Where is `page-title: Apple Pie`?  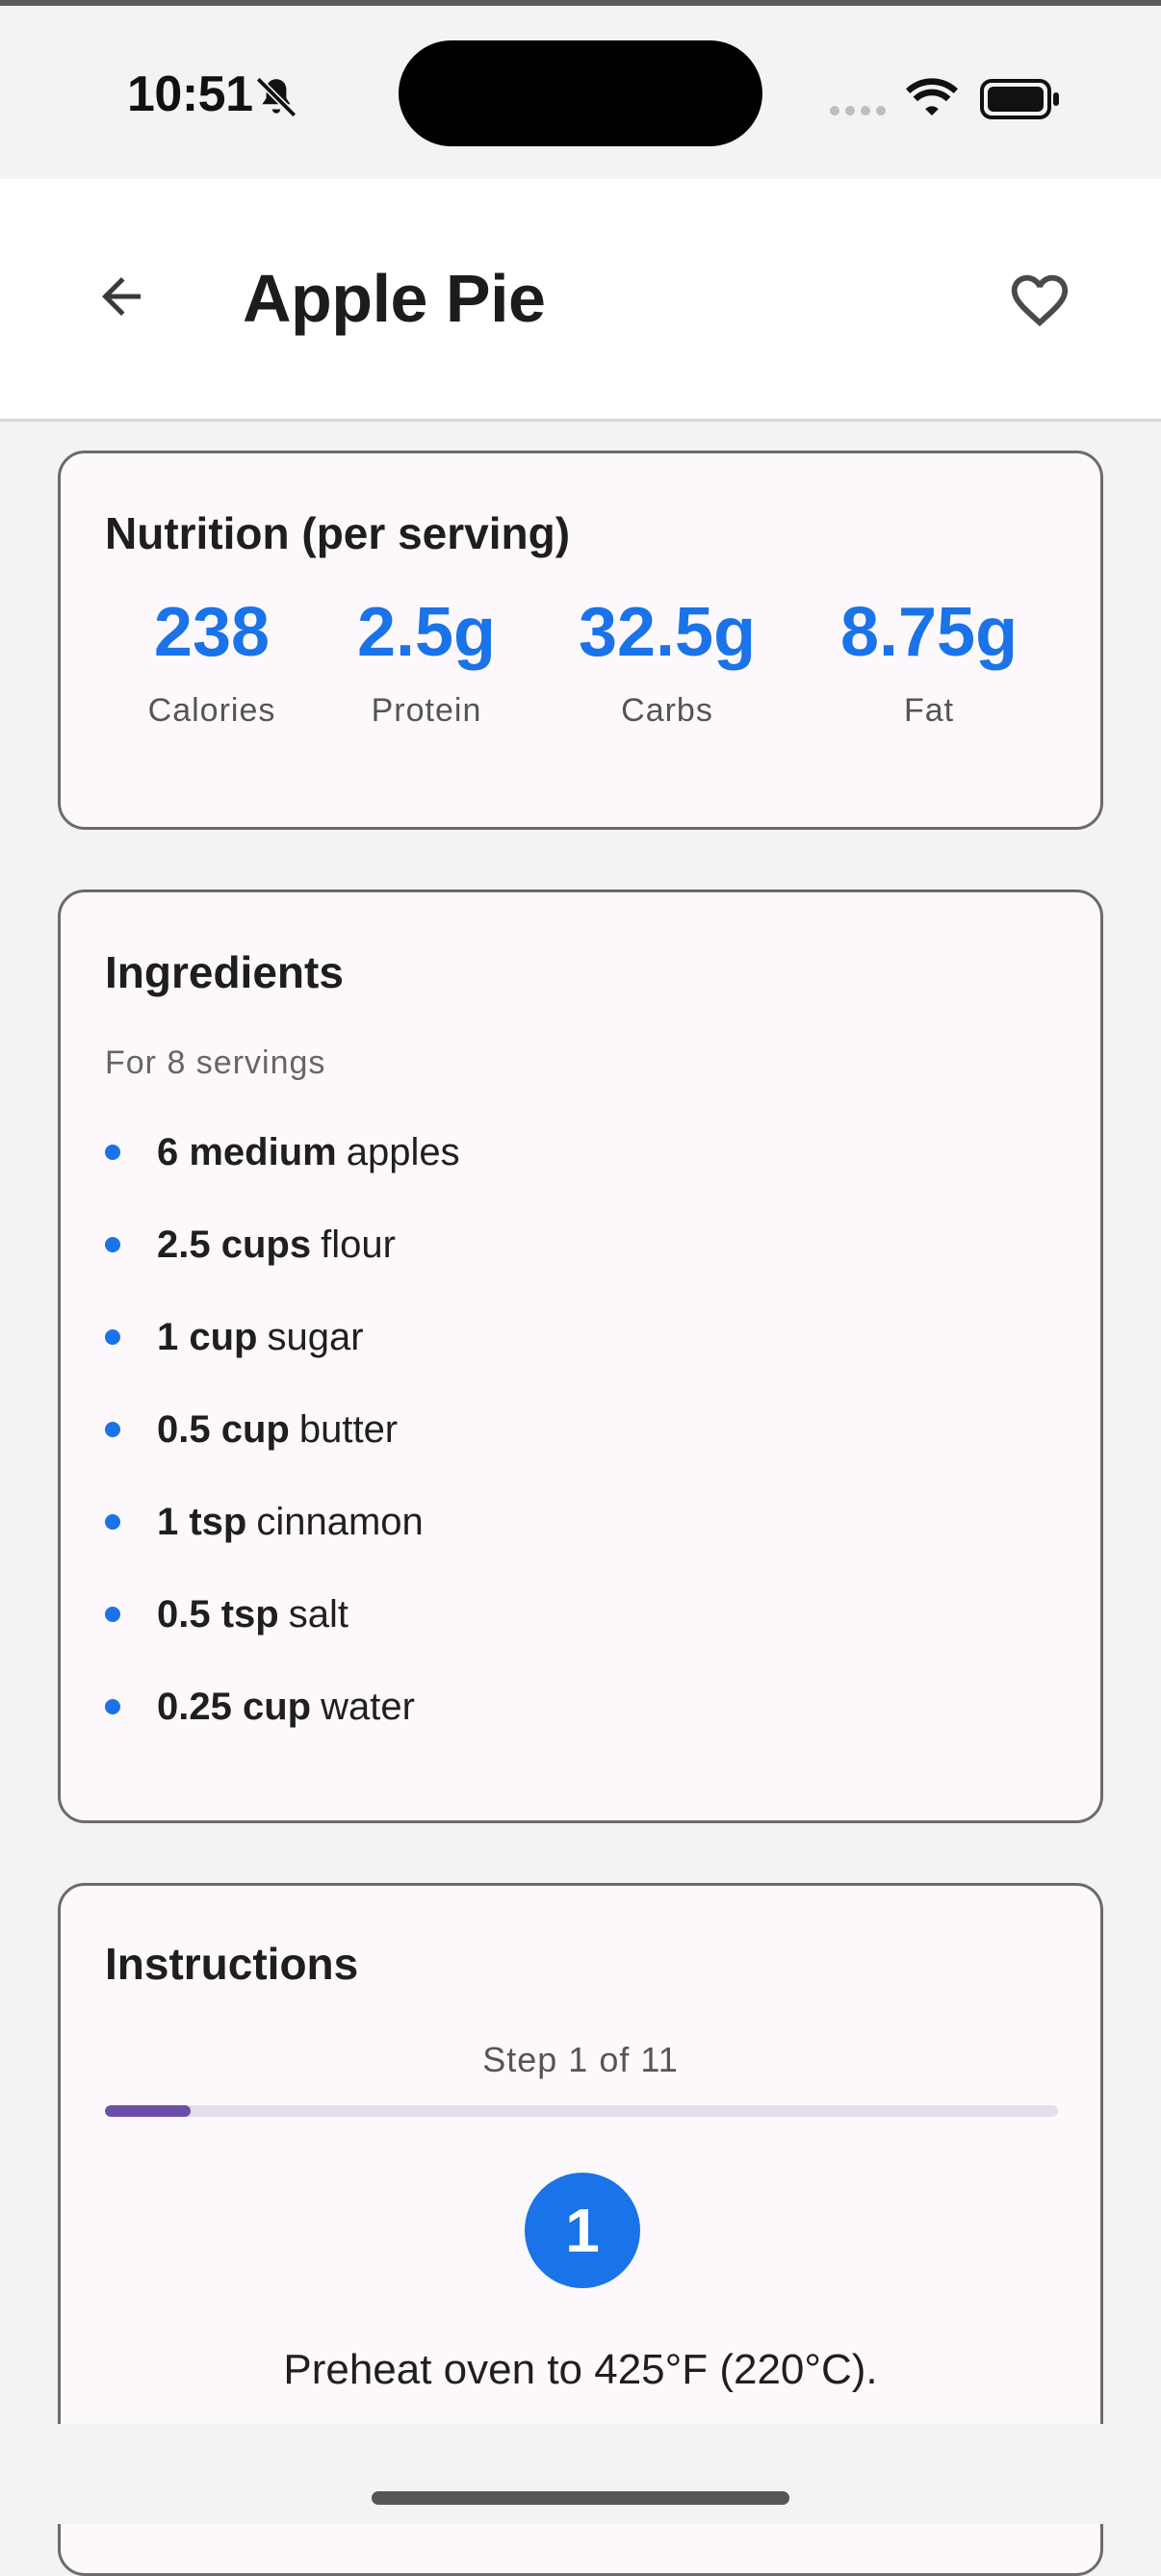
page-title: Apple Pie is located at coordinates (395, 299).